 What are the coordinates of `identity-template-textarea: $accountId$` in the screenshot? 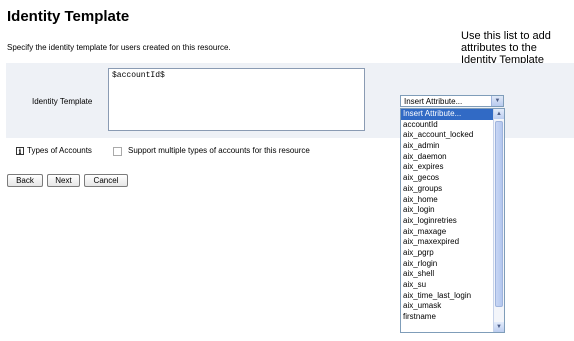 It's located at (236, 99).